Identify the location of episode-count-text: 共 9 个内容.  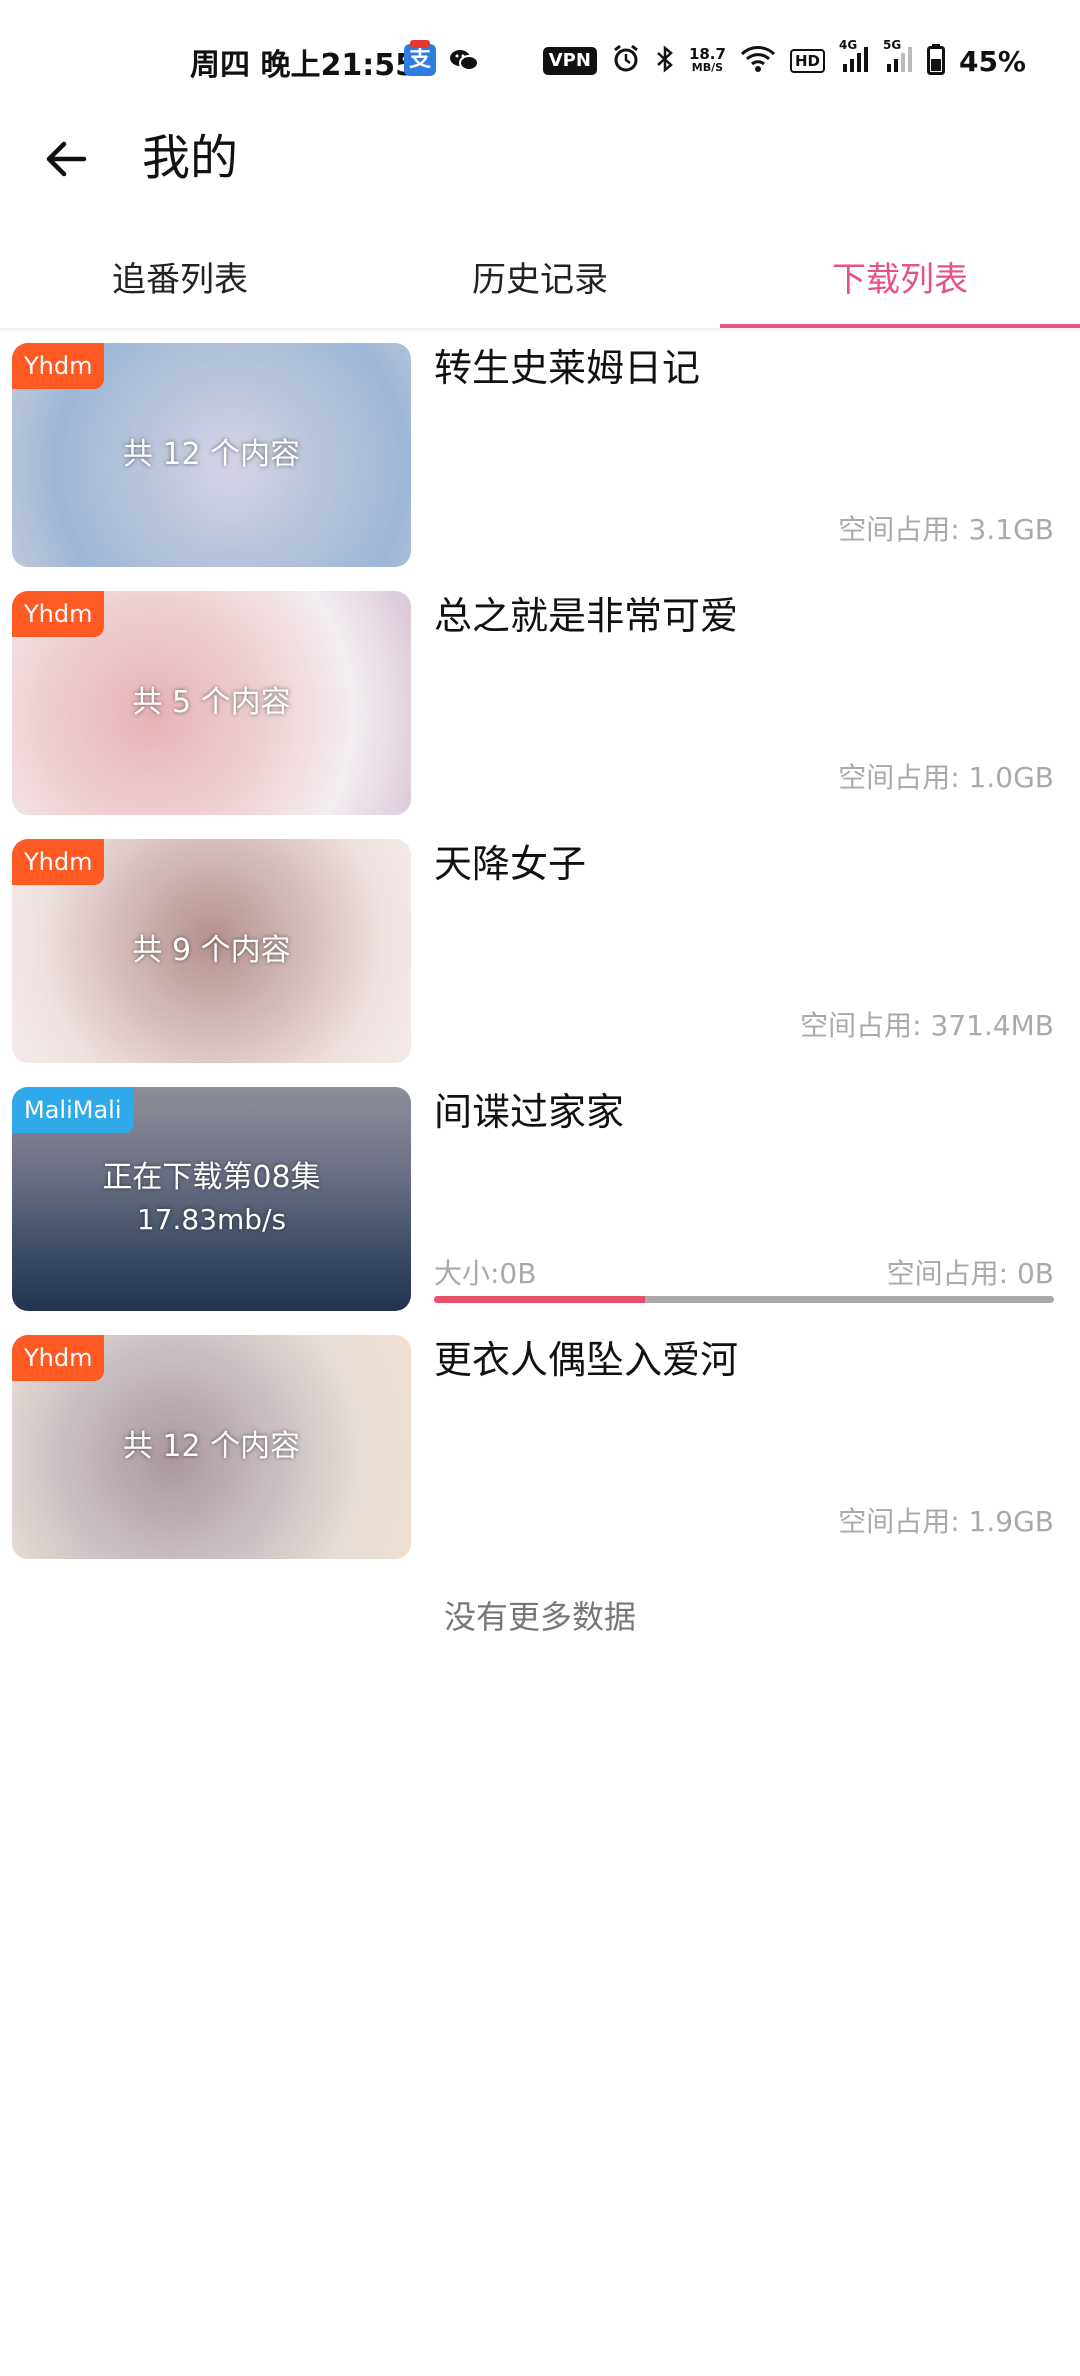
(211, 950).